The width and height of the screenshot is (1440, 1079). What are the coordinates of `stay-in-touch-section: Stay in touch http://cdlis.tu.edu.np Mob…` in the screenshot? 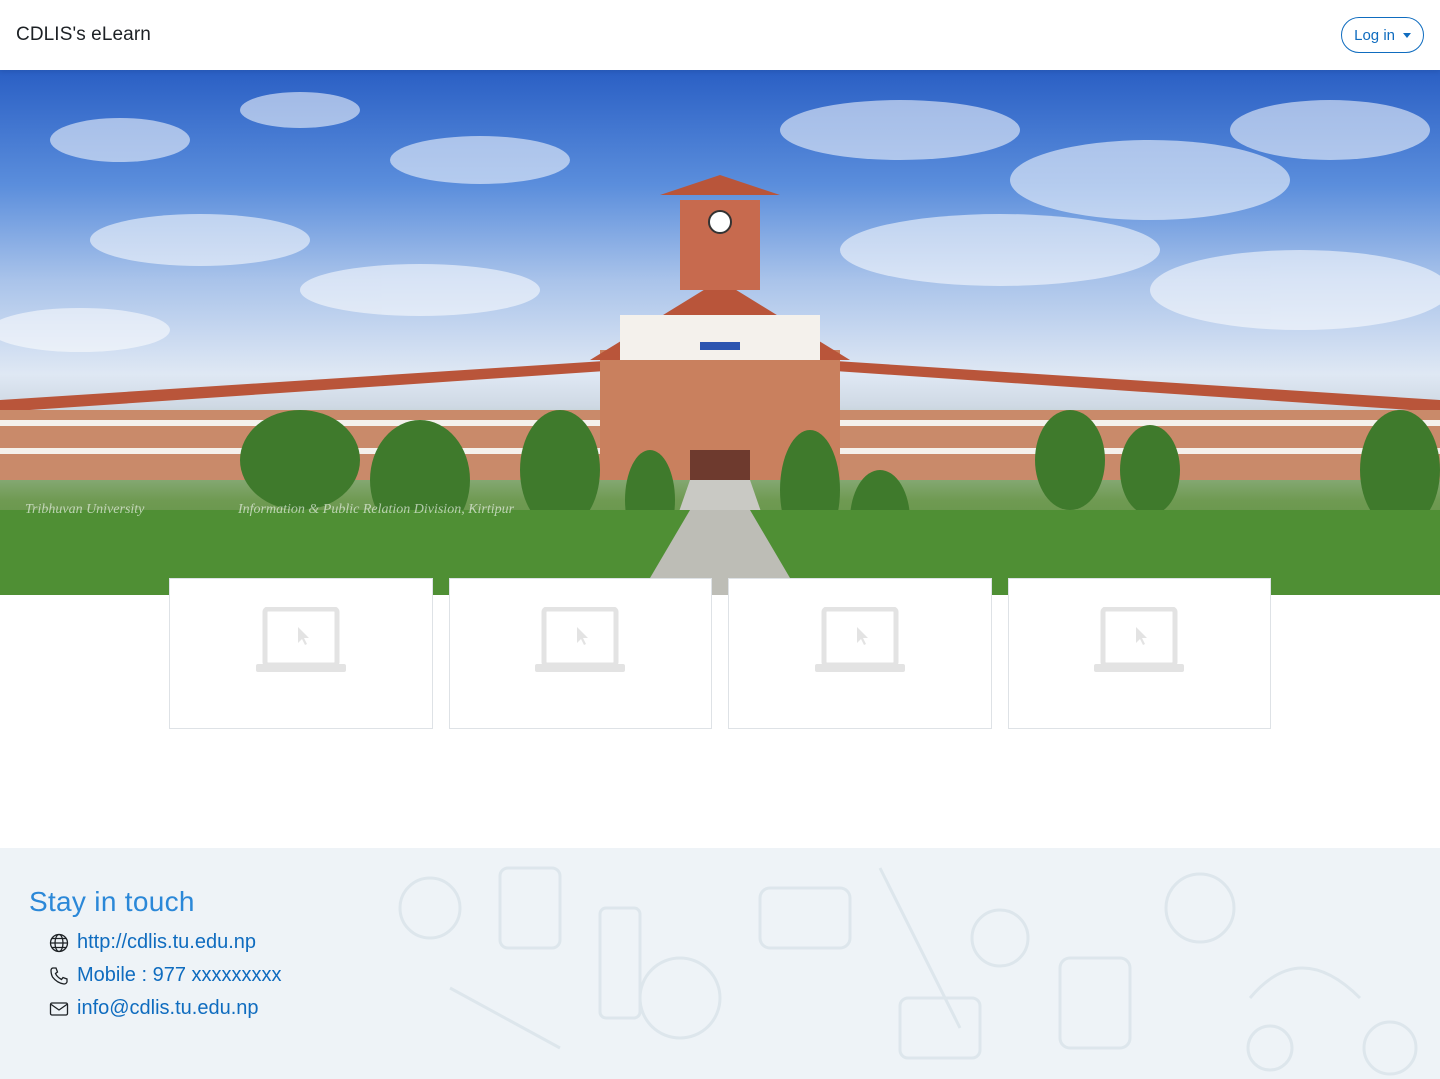 It's located at (155, 955).